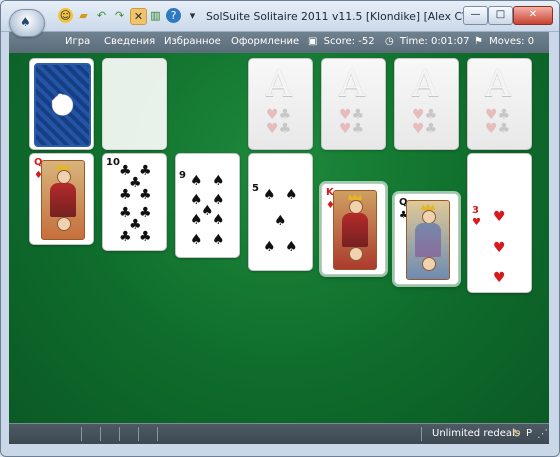  I want to click on app-menu-button: ♠, so click(27, 23).